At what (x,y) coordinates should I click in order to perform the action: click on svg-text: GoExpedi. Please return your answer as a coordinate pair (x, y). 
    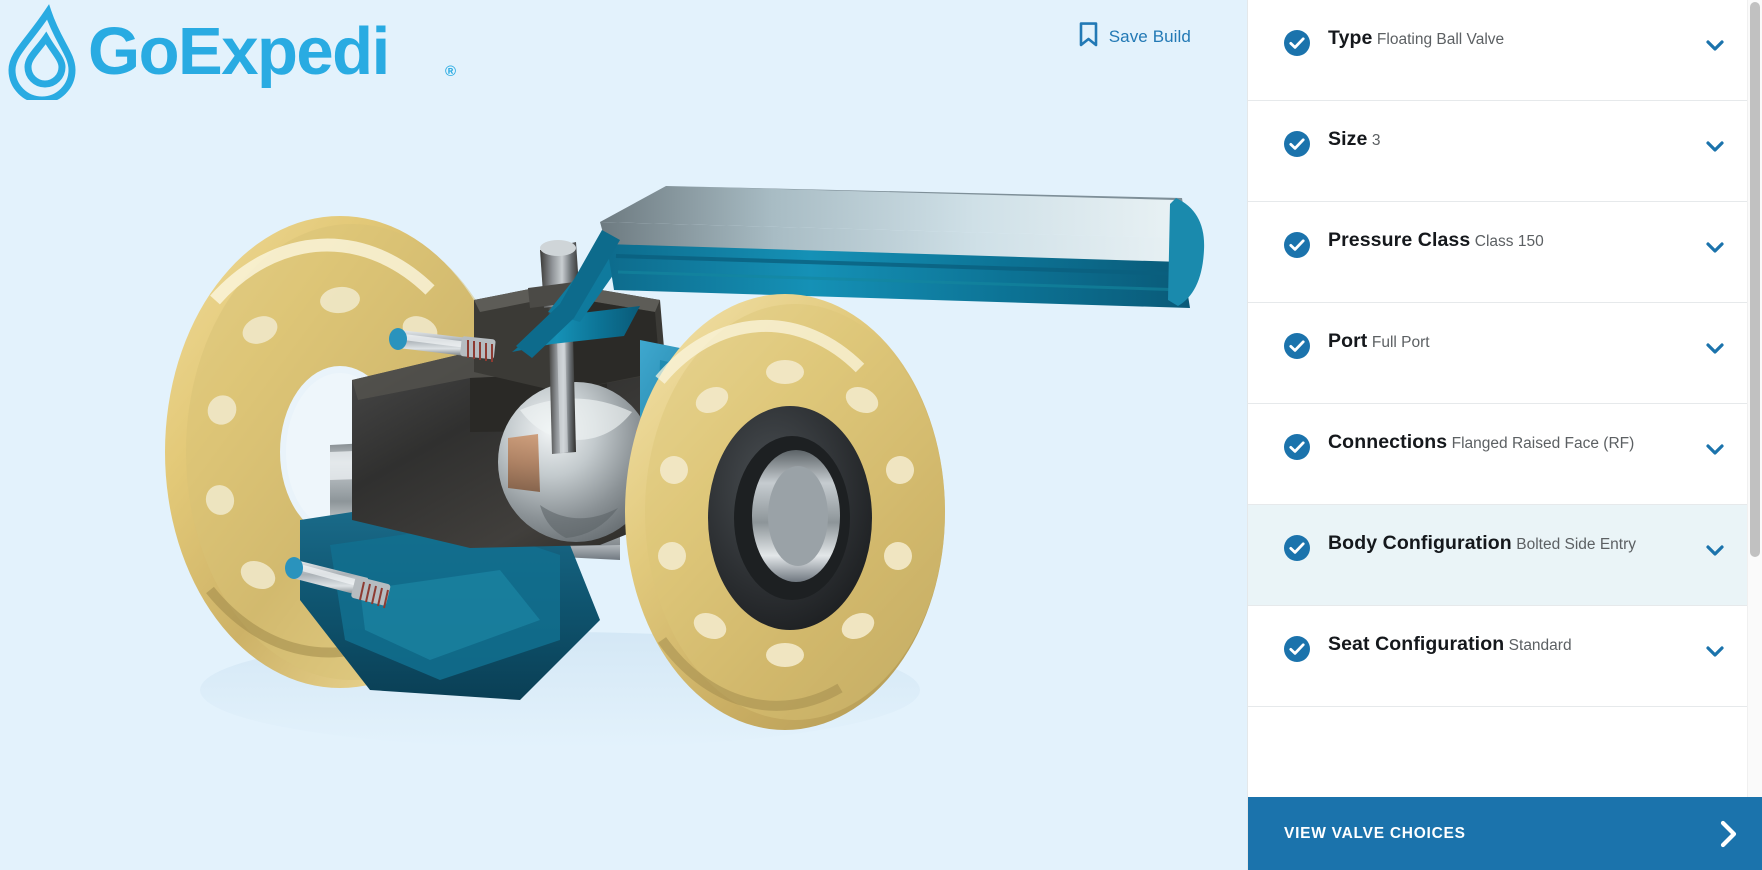
    Looking at the image, I should click on (238, 51).